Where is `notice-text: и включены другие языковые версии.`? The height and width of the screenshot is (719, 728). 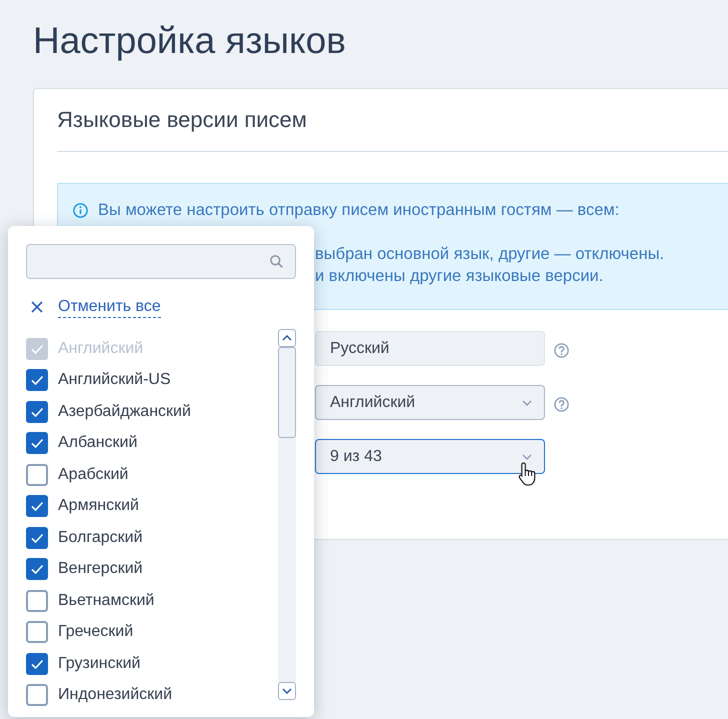 notice-text: и включены другие языковые версии. is located at coordinates (459, 276).